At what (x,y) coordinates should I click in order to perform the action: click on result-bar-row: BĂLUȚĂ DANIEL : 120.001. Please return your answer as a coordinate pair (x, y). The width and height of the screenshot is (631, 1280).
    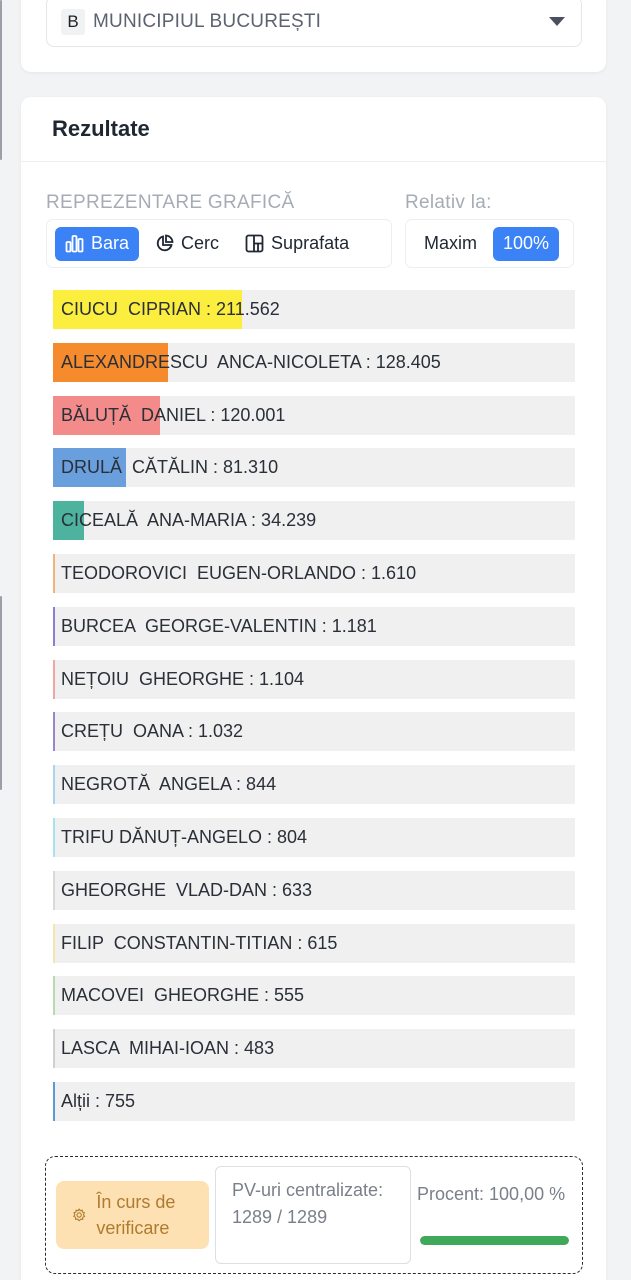
    Looking at the image, I should click on (314, 415).